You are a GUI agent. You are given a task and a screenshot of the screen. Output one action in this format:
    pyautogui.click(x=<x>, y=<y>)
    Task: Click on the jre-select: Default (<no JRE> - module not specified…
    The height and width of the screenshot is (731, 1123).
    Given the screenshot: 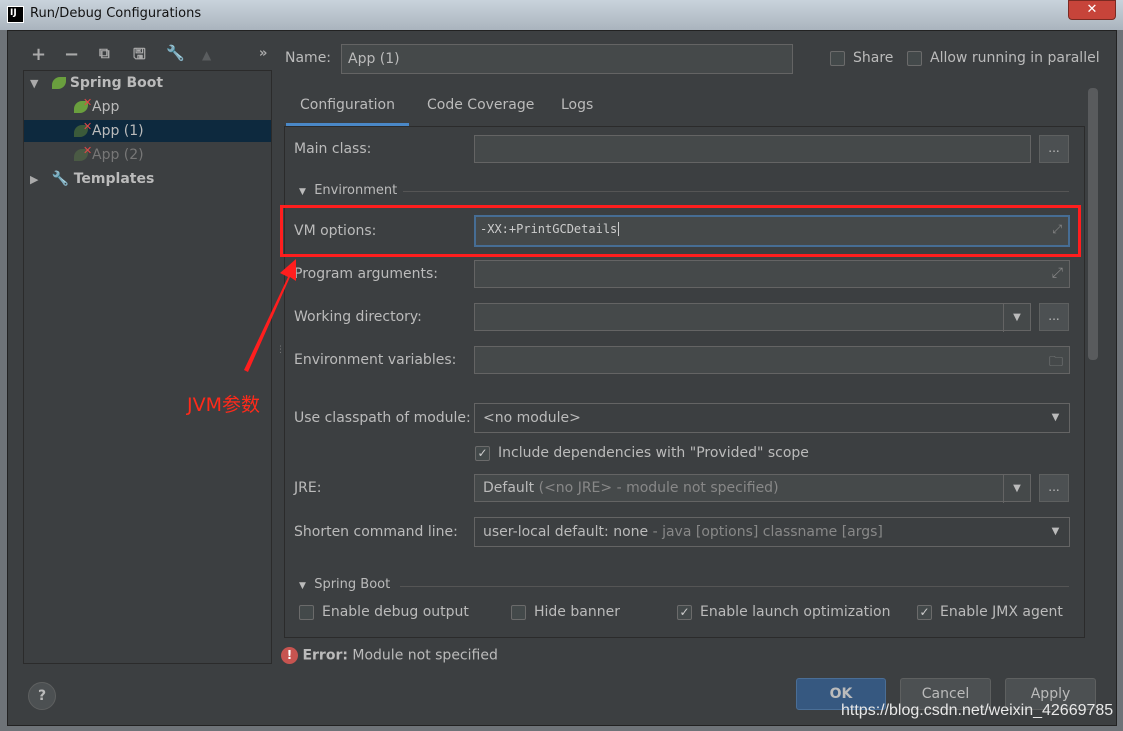 What is the action you would take?
    pyautogui.click(x=752, y=488)
    